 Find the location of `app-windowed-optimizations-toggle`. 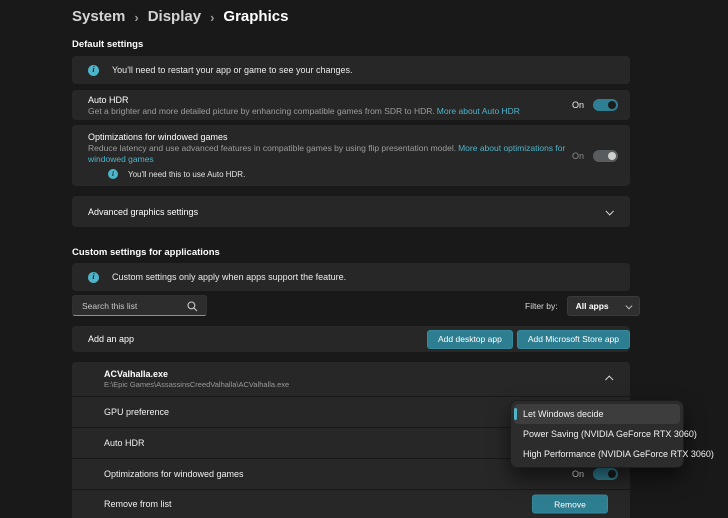

app-windowed-optimizations-toggle is located at coordinates (605, 474).